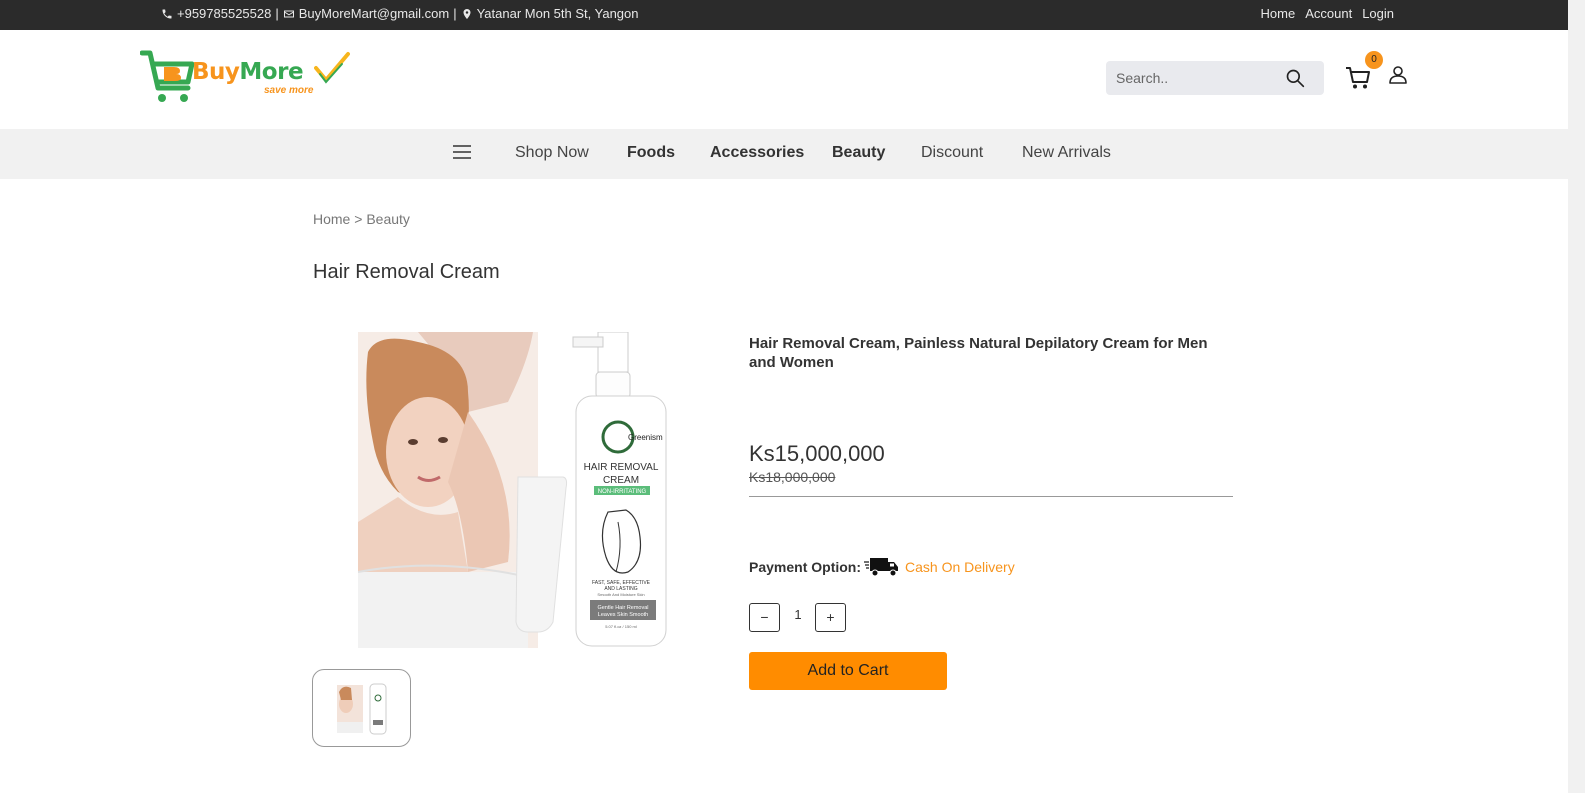 The image size is (1585, 793). Describe the element at coordinates (858, 153) in the screenshot. I see `nav-item-beauty: Beauty` at that location.